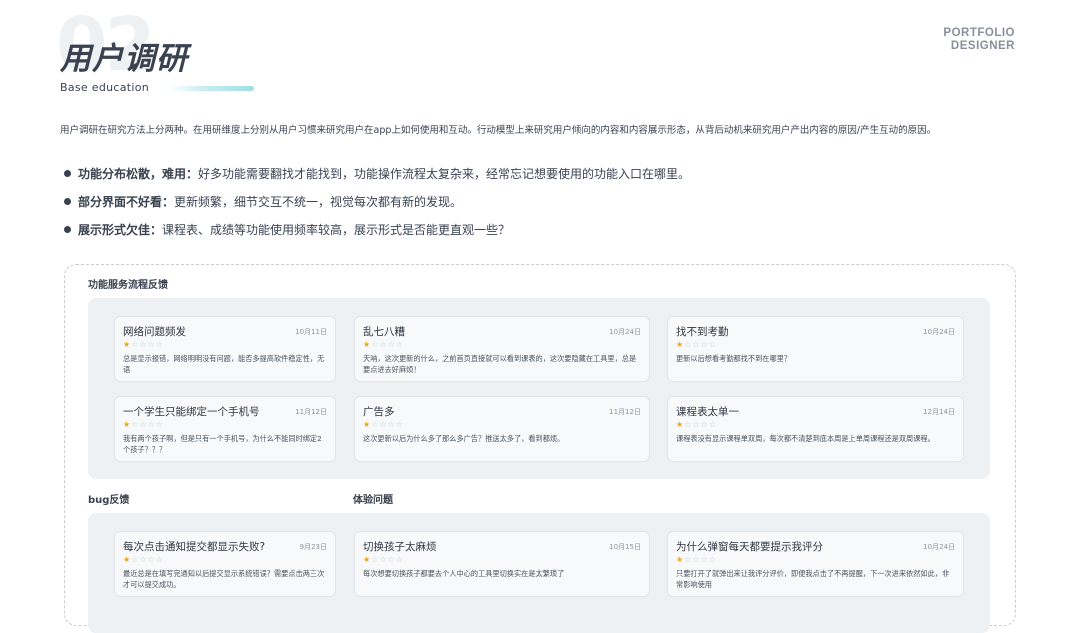 The image size is (1067, 633). I want to click on review-body: 这次更新以后为什么多了那么多广告？推送太多了，看到都烦。, so click(464, 438).